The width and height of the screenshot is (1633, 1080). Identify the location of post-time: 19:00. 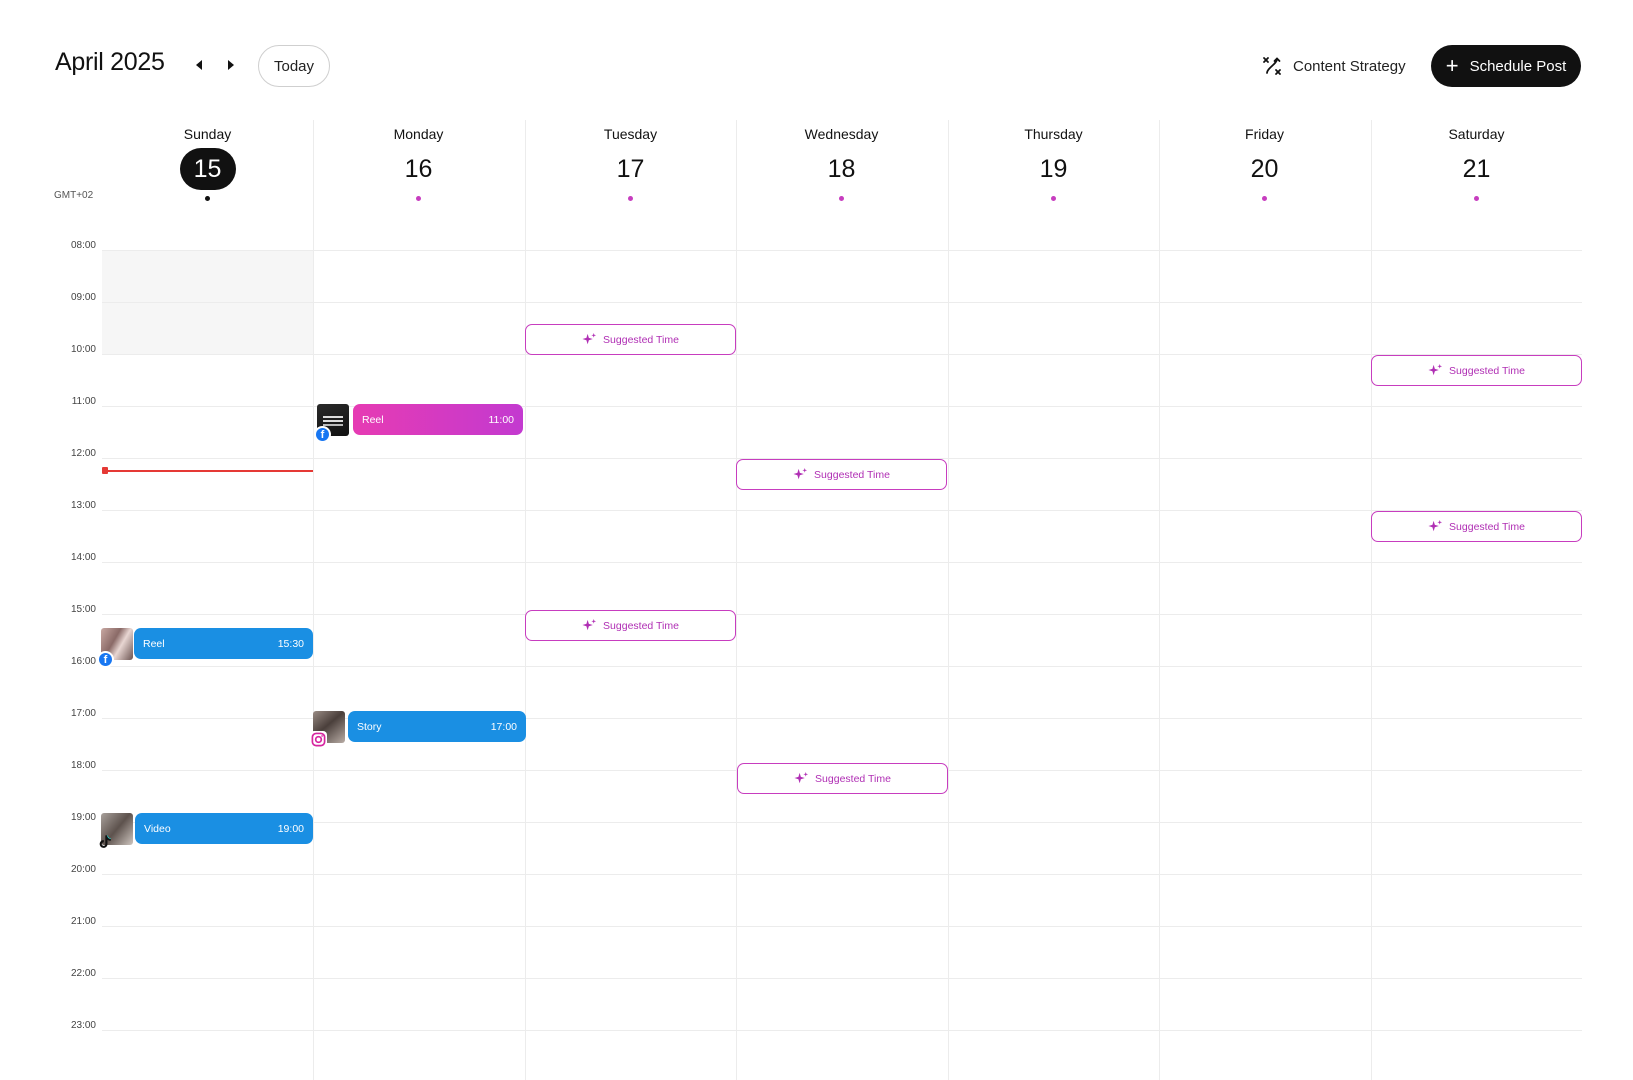
(290, 828).